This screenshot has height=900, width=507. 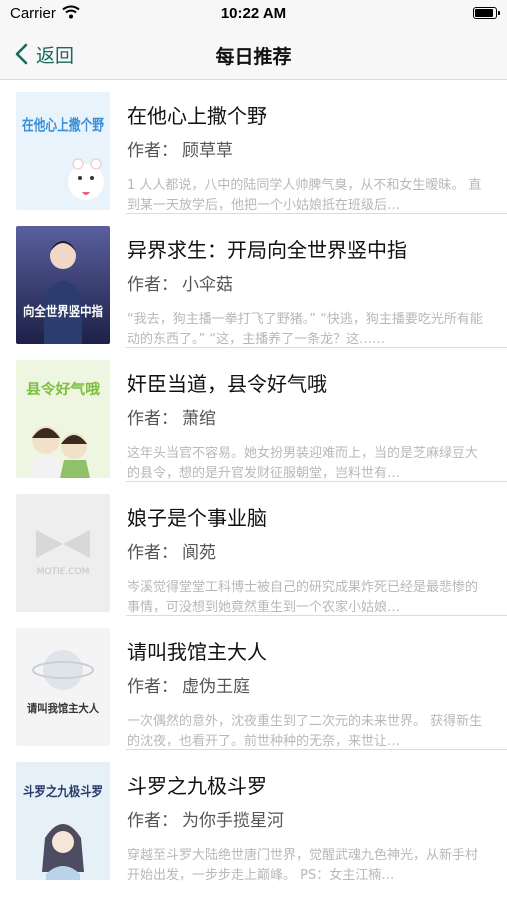 I want to click on author-name: 阆苑, so click(x=199, y=553).